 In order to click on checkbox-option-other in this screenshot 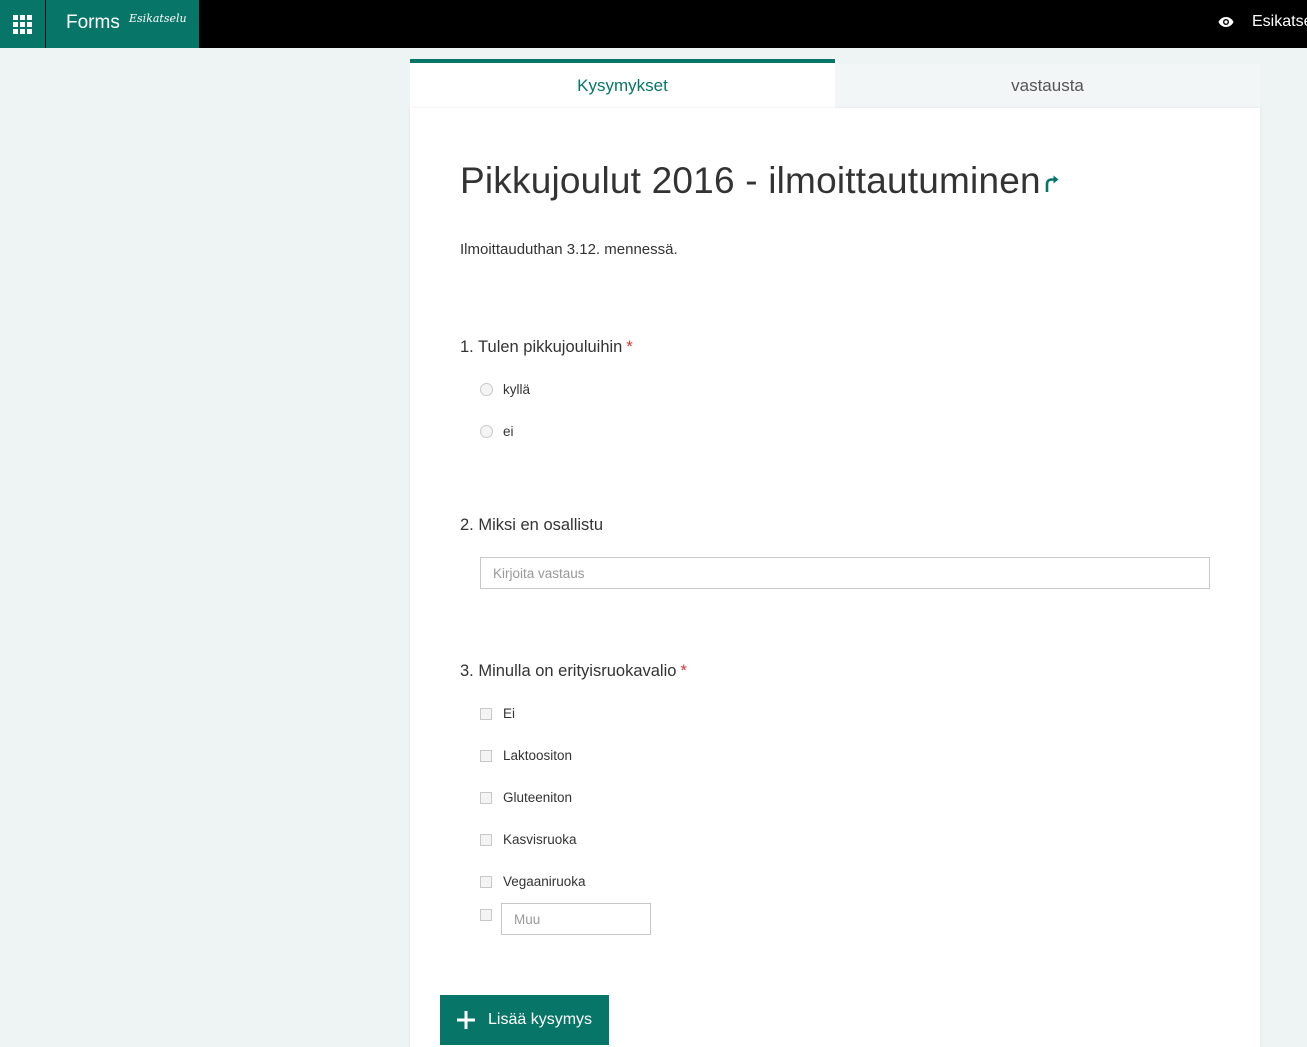, I will do `click(491, 915)`.